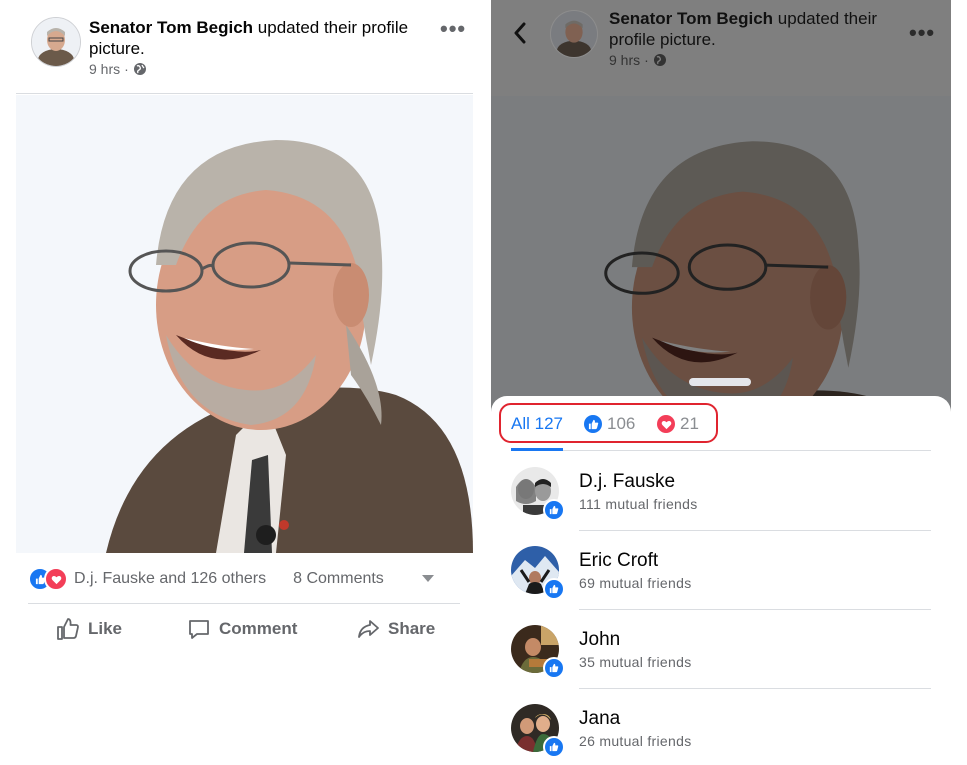  What do you see at coordinates (244, 603) in the screenshot?
I see `actions-divider` at bounding box center [244, 603].